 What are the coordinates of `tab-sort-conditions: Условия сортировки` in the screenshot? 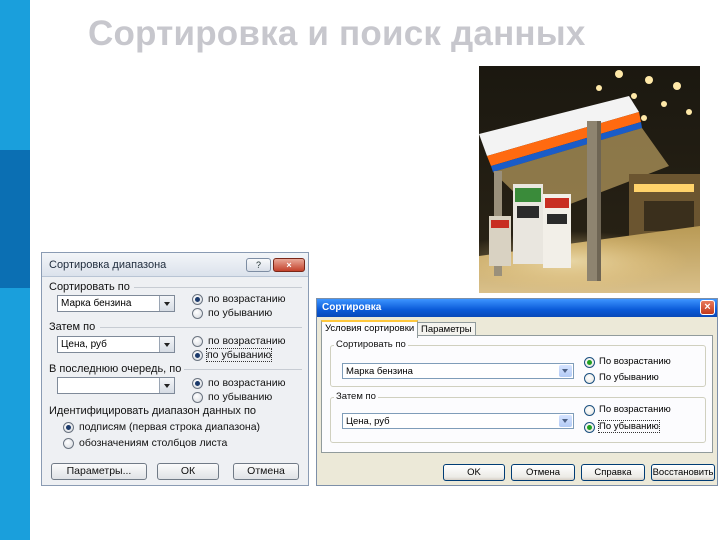 It's located at (370, 329).